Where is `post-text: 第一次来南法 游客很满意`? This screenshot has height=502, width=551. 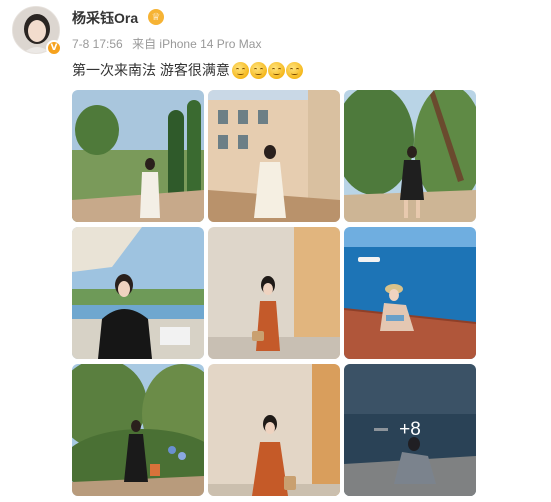 post-text: 第一次来南法 游客很满意 is located at coordinates (187, 70).